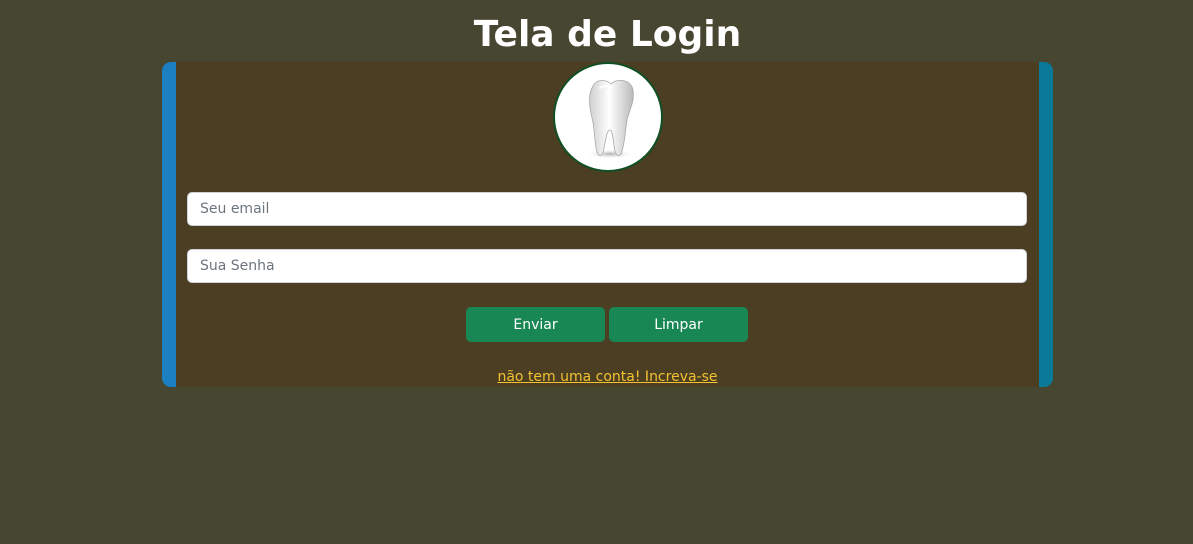 The width and height of the screenshot is (1193, 544). Describe the element at coordinates (607, 209) in the screenshot. I see `email-field` at that location.